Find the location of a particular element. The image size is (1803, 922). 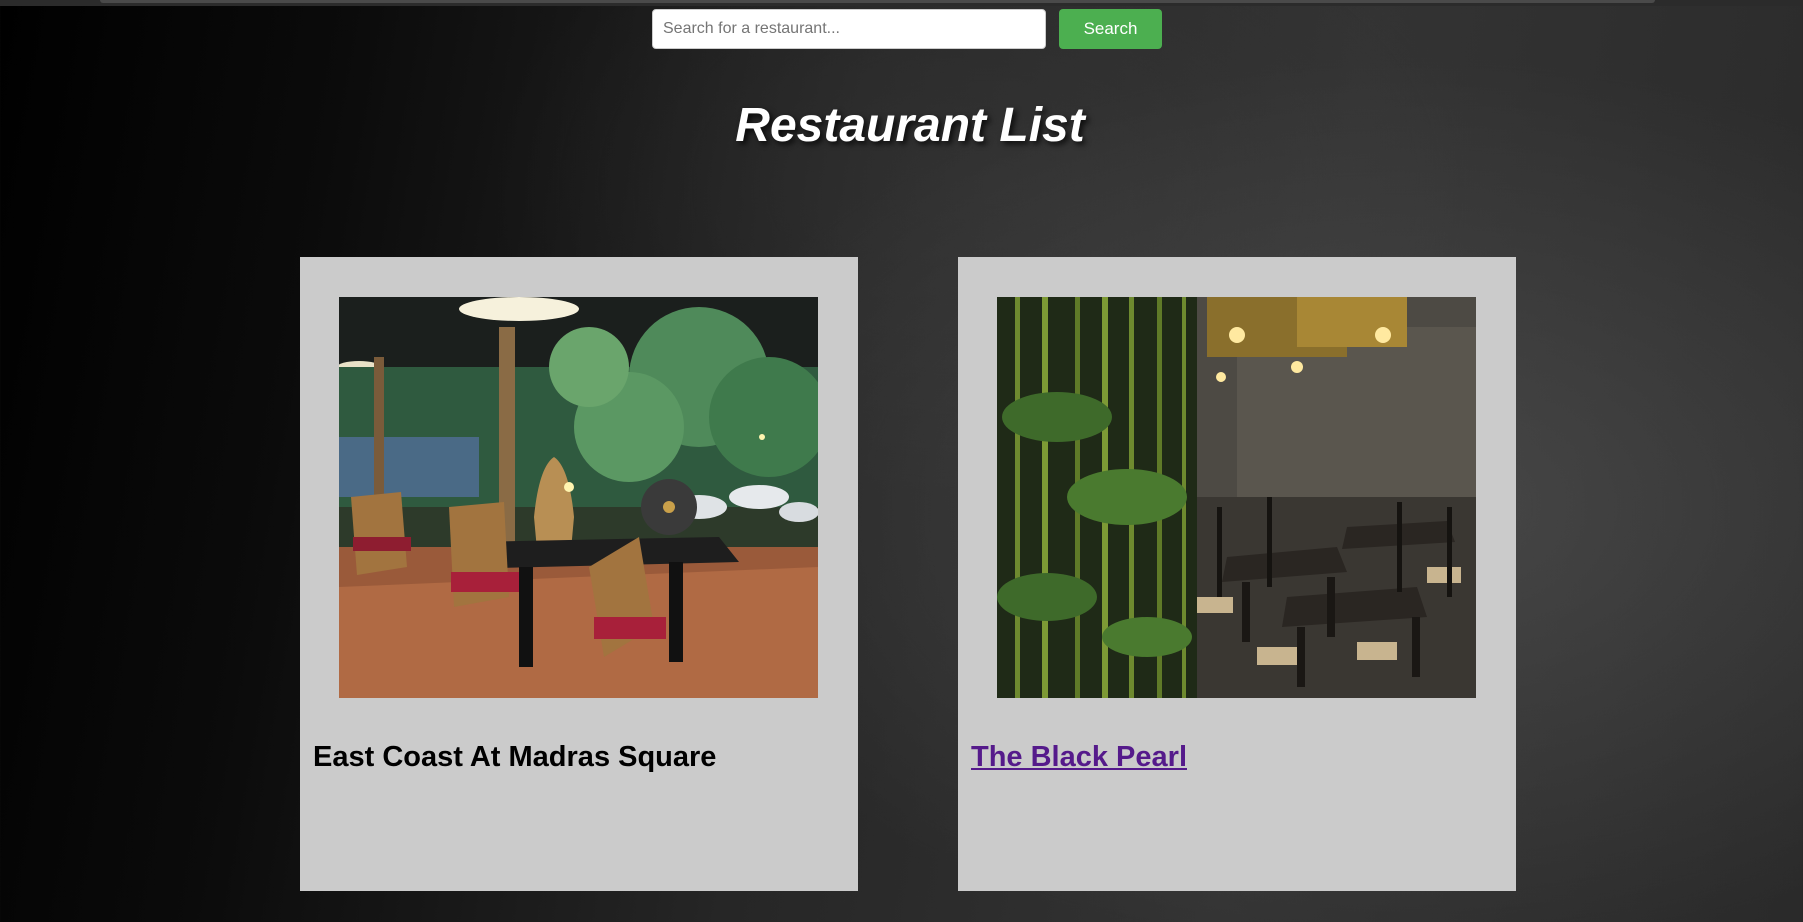

restaurant-name: East Coast At Madras Square is located at coordinates (515, 757).